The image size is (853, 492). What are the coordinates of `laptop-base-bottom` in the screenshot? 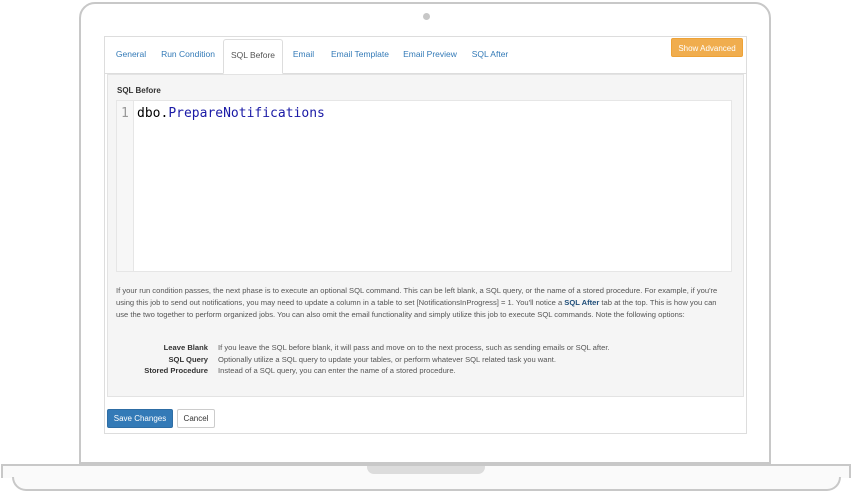 It's located at (426, 484).